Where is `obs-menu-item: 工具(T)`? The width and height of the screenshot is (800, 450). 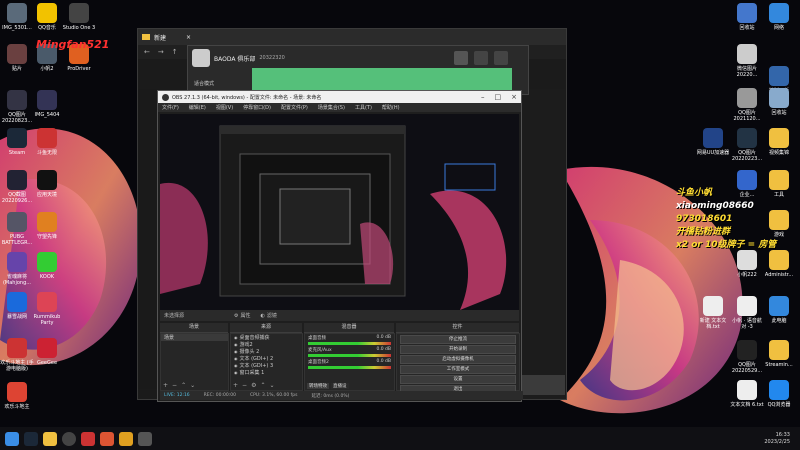 obs-menu-item: 工具(T) is located at coordinates (363, 107).